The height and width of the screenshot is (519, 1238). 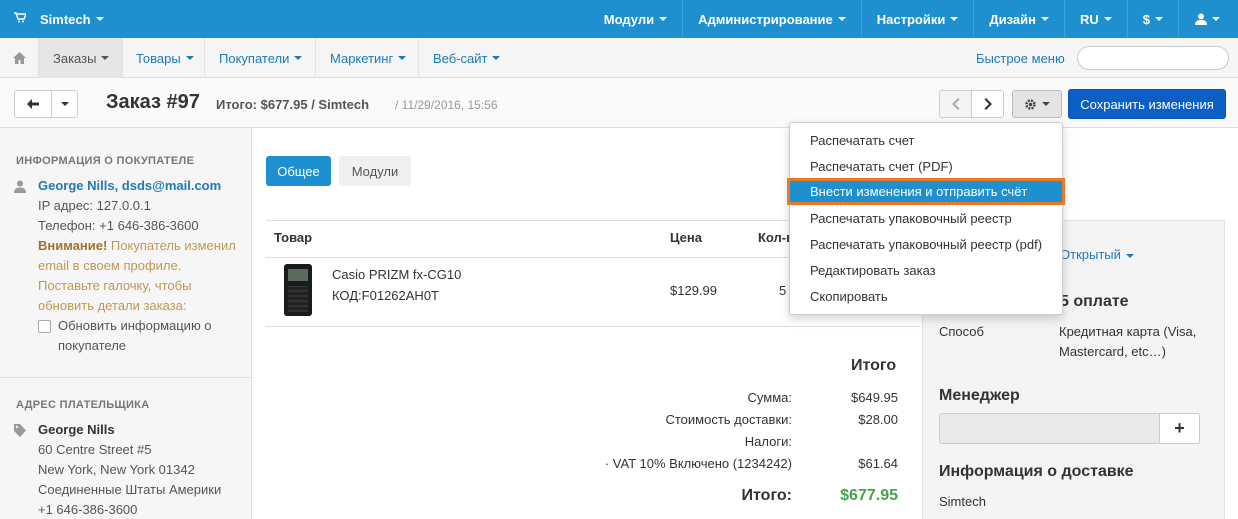 What do you see at coordinates (298, 171) in the screenshot?
I see `tab-general: Общее` at bounding box center [298, 171].